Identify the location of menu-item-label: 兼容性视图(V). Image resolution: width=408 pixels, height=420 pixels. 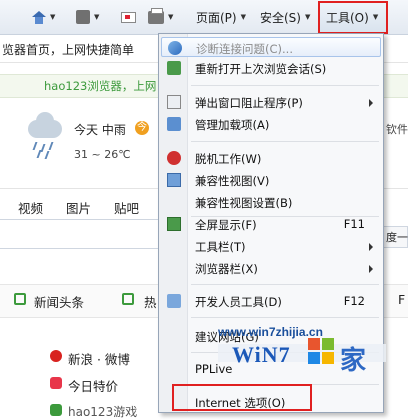
(232, 181).